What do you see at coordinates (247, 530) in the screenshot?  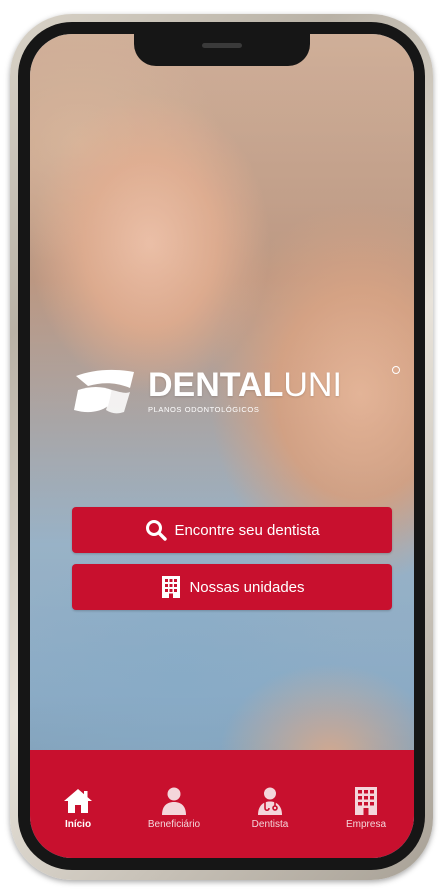 I see `find-dentist-label: Encontre seu dentista` at bounding box center [247, 530].